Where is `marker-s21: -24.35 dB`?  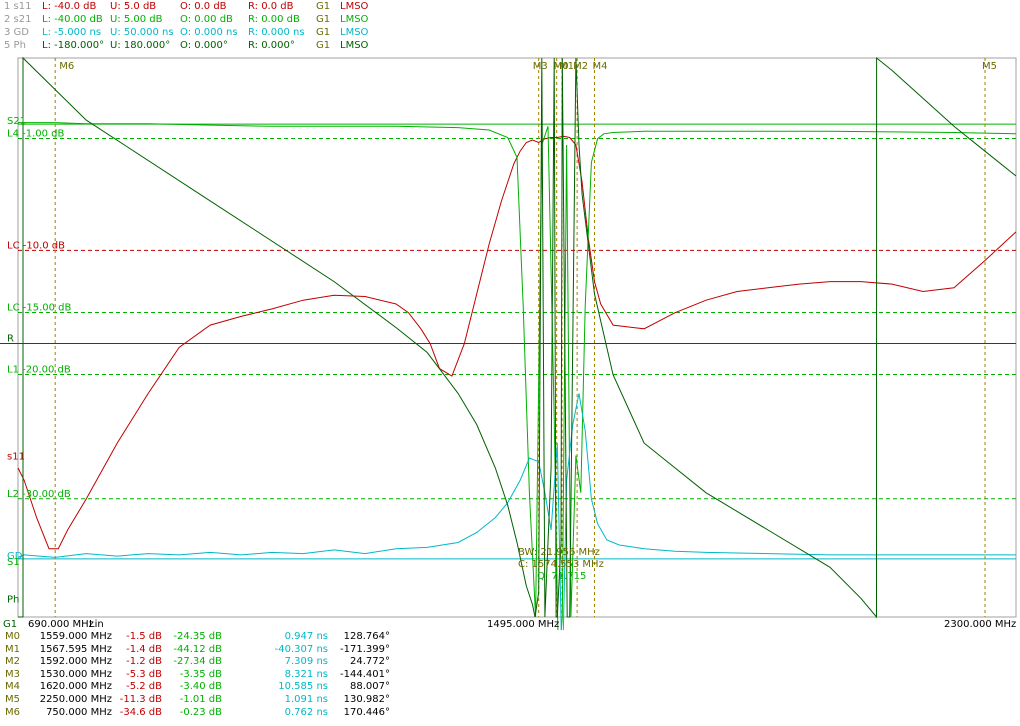
marker-s21: -24.35 dB is located at coordinates (197, 636).